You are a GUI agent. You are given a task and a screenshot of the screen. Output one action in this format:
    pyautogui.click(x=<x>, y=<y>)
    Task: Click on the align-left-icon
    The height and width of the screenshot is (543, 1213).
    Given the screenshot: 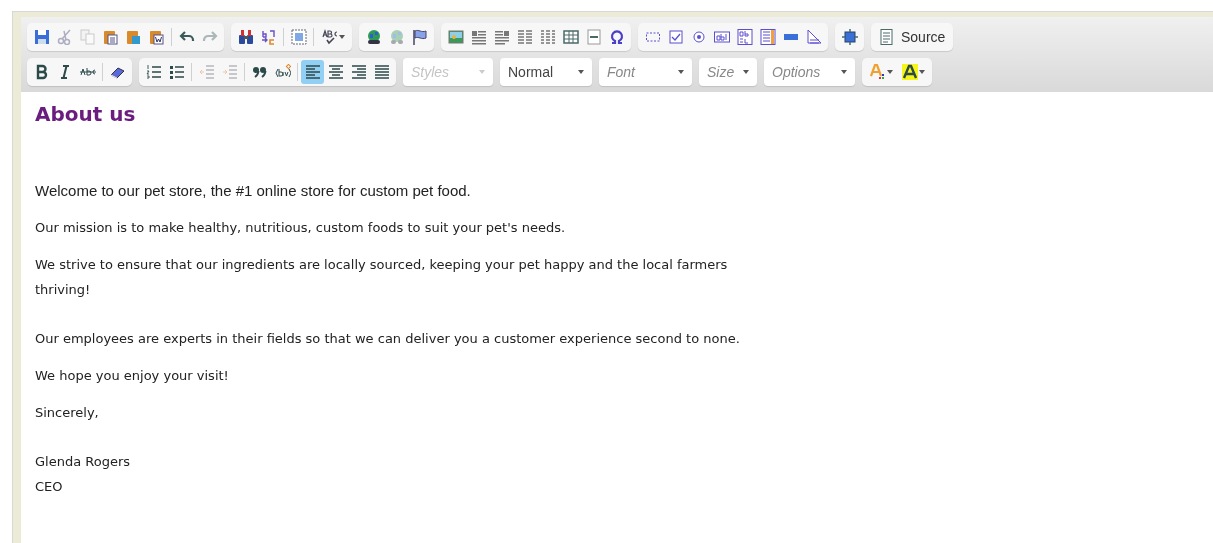 What is the action you would take?
    pyautogui.click(x=312, y=72)
    